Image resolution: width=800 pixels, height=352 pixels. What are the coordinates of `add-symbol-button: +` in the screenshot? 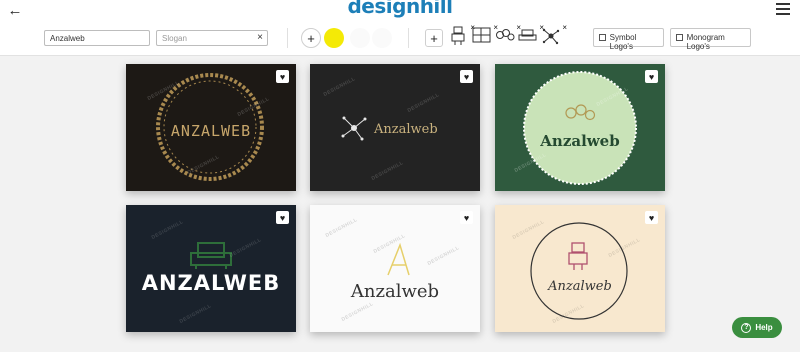 It's located at (434, 38).